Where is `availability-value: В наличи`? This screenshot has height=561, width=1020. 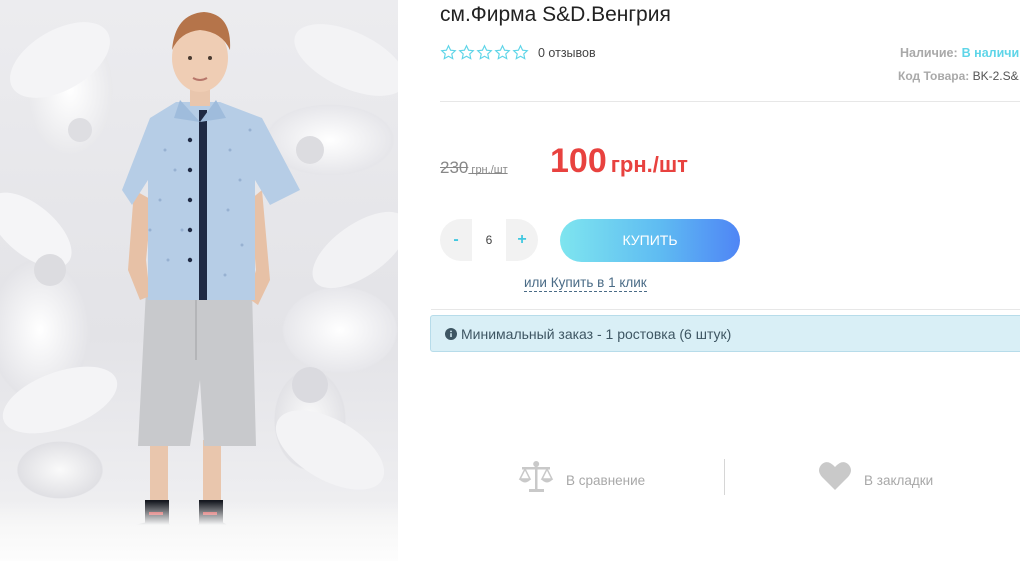 availability-value: В наличи is located at coordinates (990, 53).